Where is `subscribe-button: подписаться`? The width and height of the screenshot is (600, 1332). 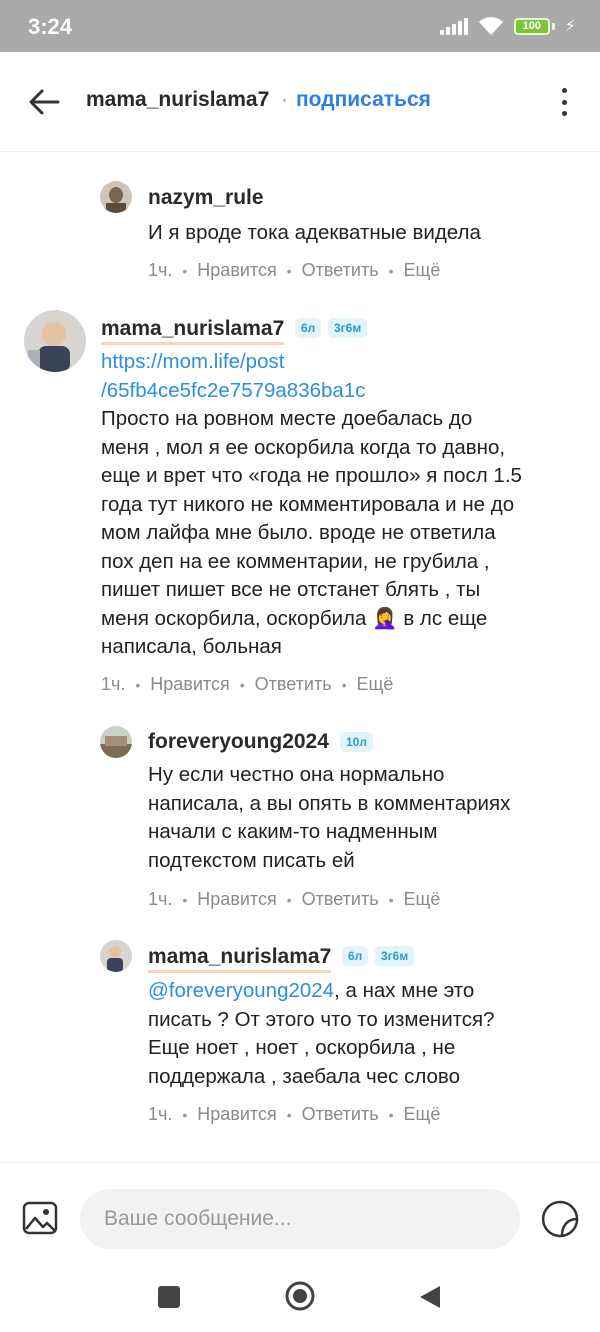 subscribe-button: подписаться is located at coordinates (363, 100).